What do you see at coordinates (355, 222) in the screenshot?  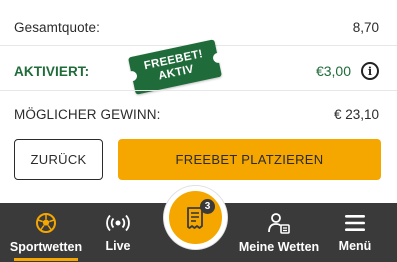 I see `hamburger-menu-icon` at bounding box center [355, 222].